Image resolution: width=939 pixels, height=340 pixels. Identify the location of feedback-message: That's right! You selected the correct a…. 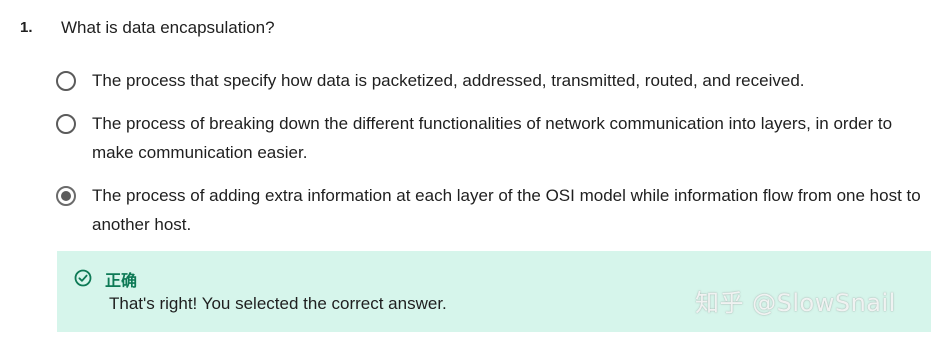
(278, 303).